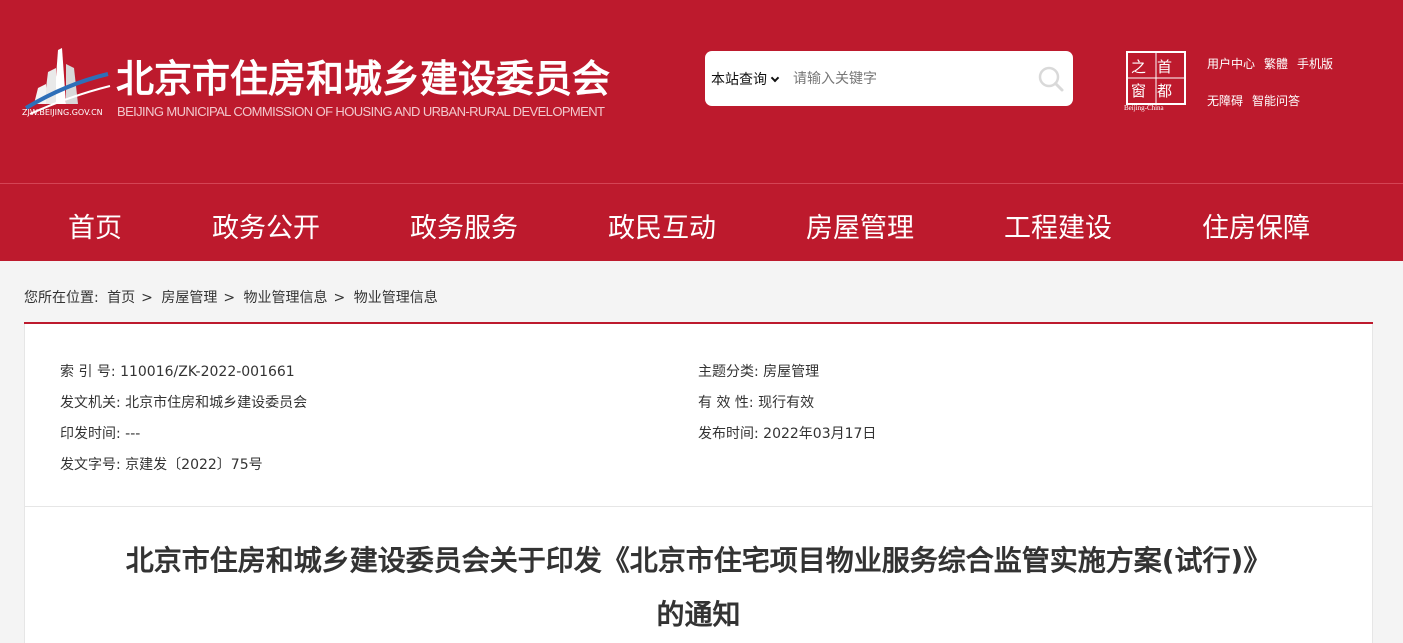 This screenshot has height=643, width=1403. I want to click on nav-item-interaction: 政民互动, so click(662, 225).